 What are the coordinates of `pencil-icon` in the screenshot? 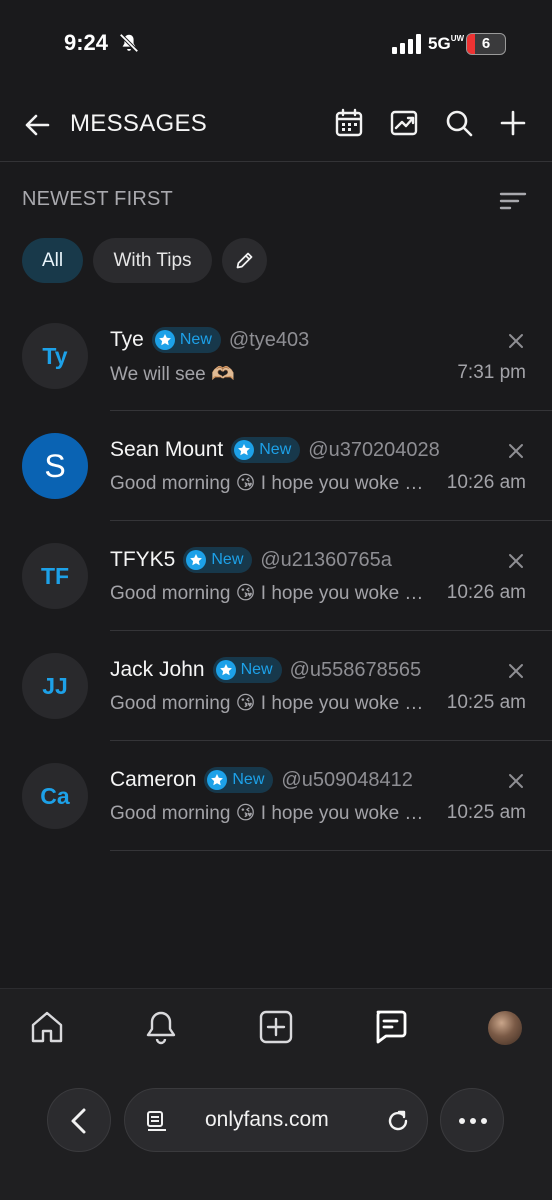 It's located at (244, 260).